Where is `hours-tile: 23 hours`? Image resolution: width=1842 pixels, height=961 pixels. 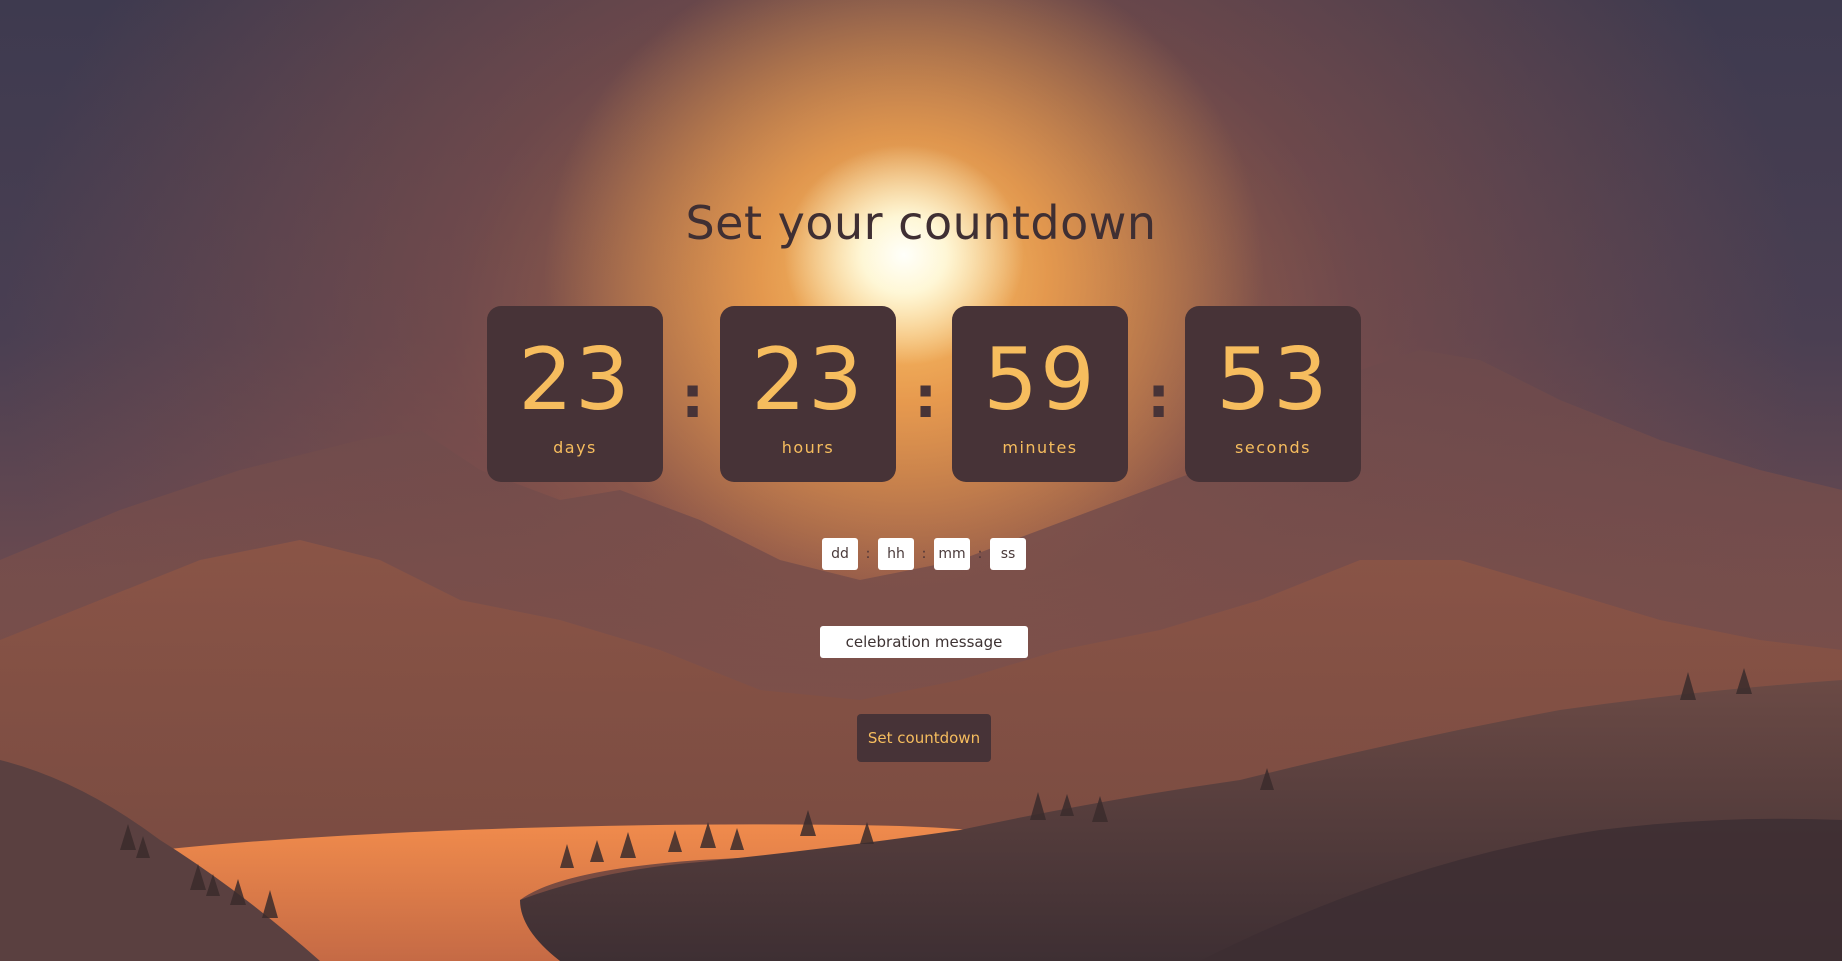 hours-tile: 23 hours is located at coordinates (808, 394).